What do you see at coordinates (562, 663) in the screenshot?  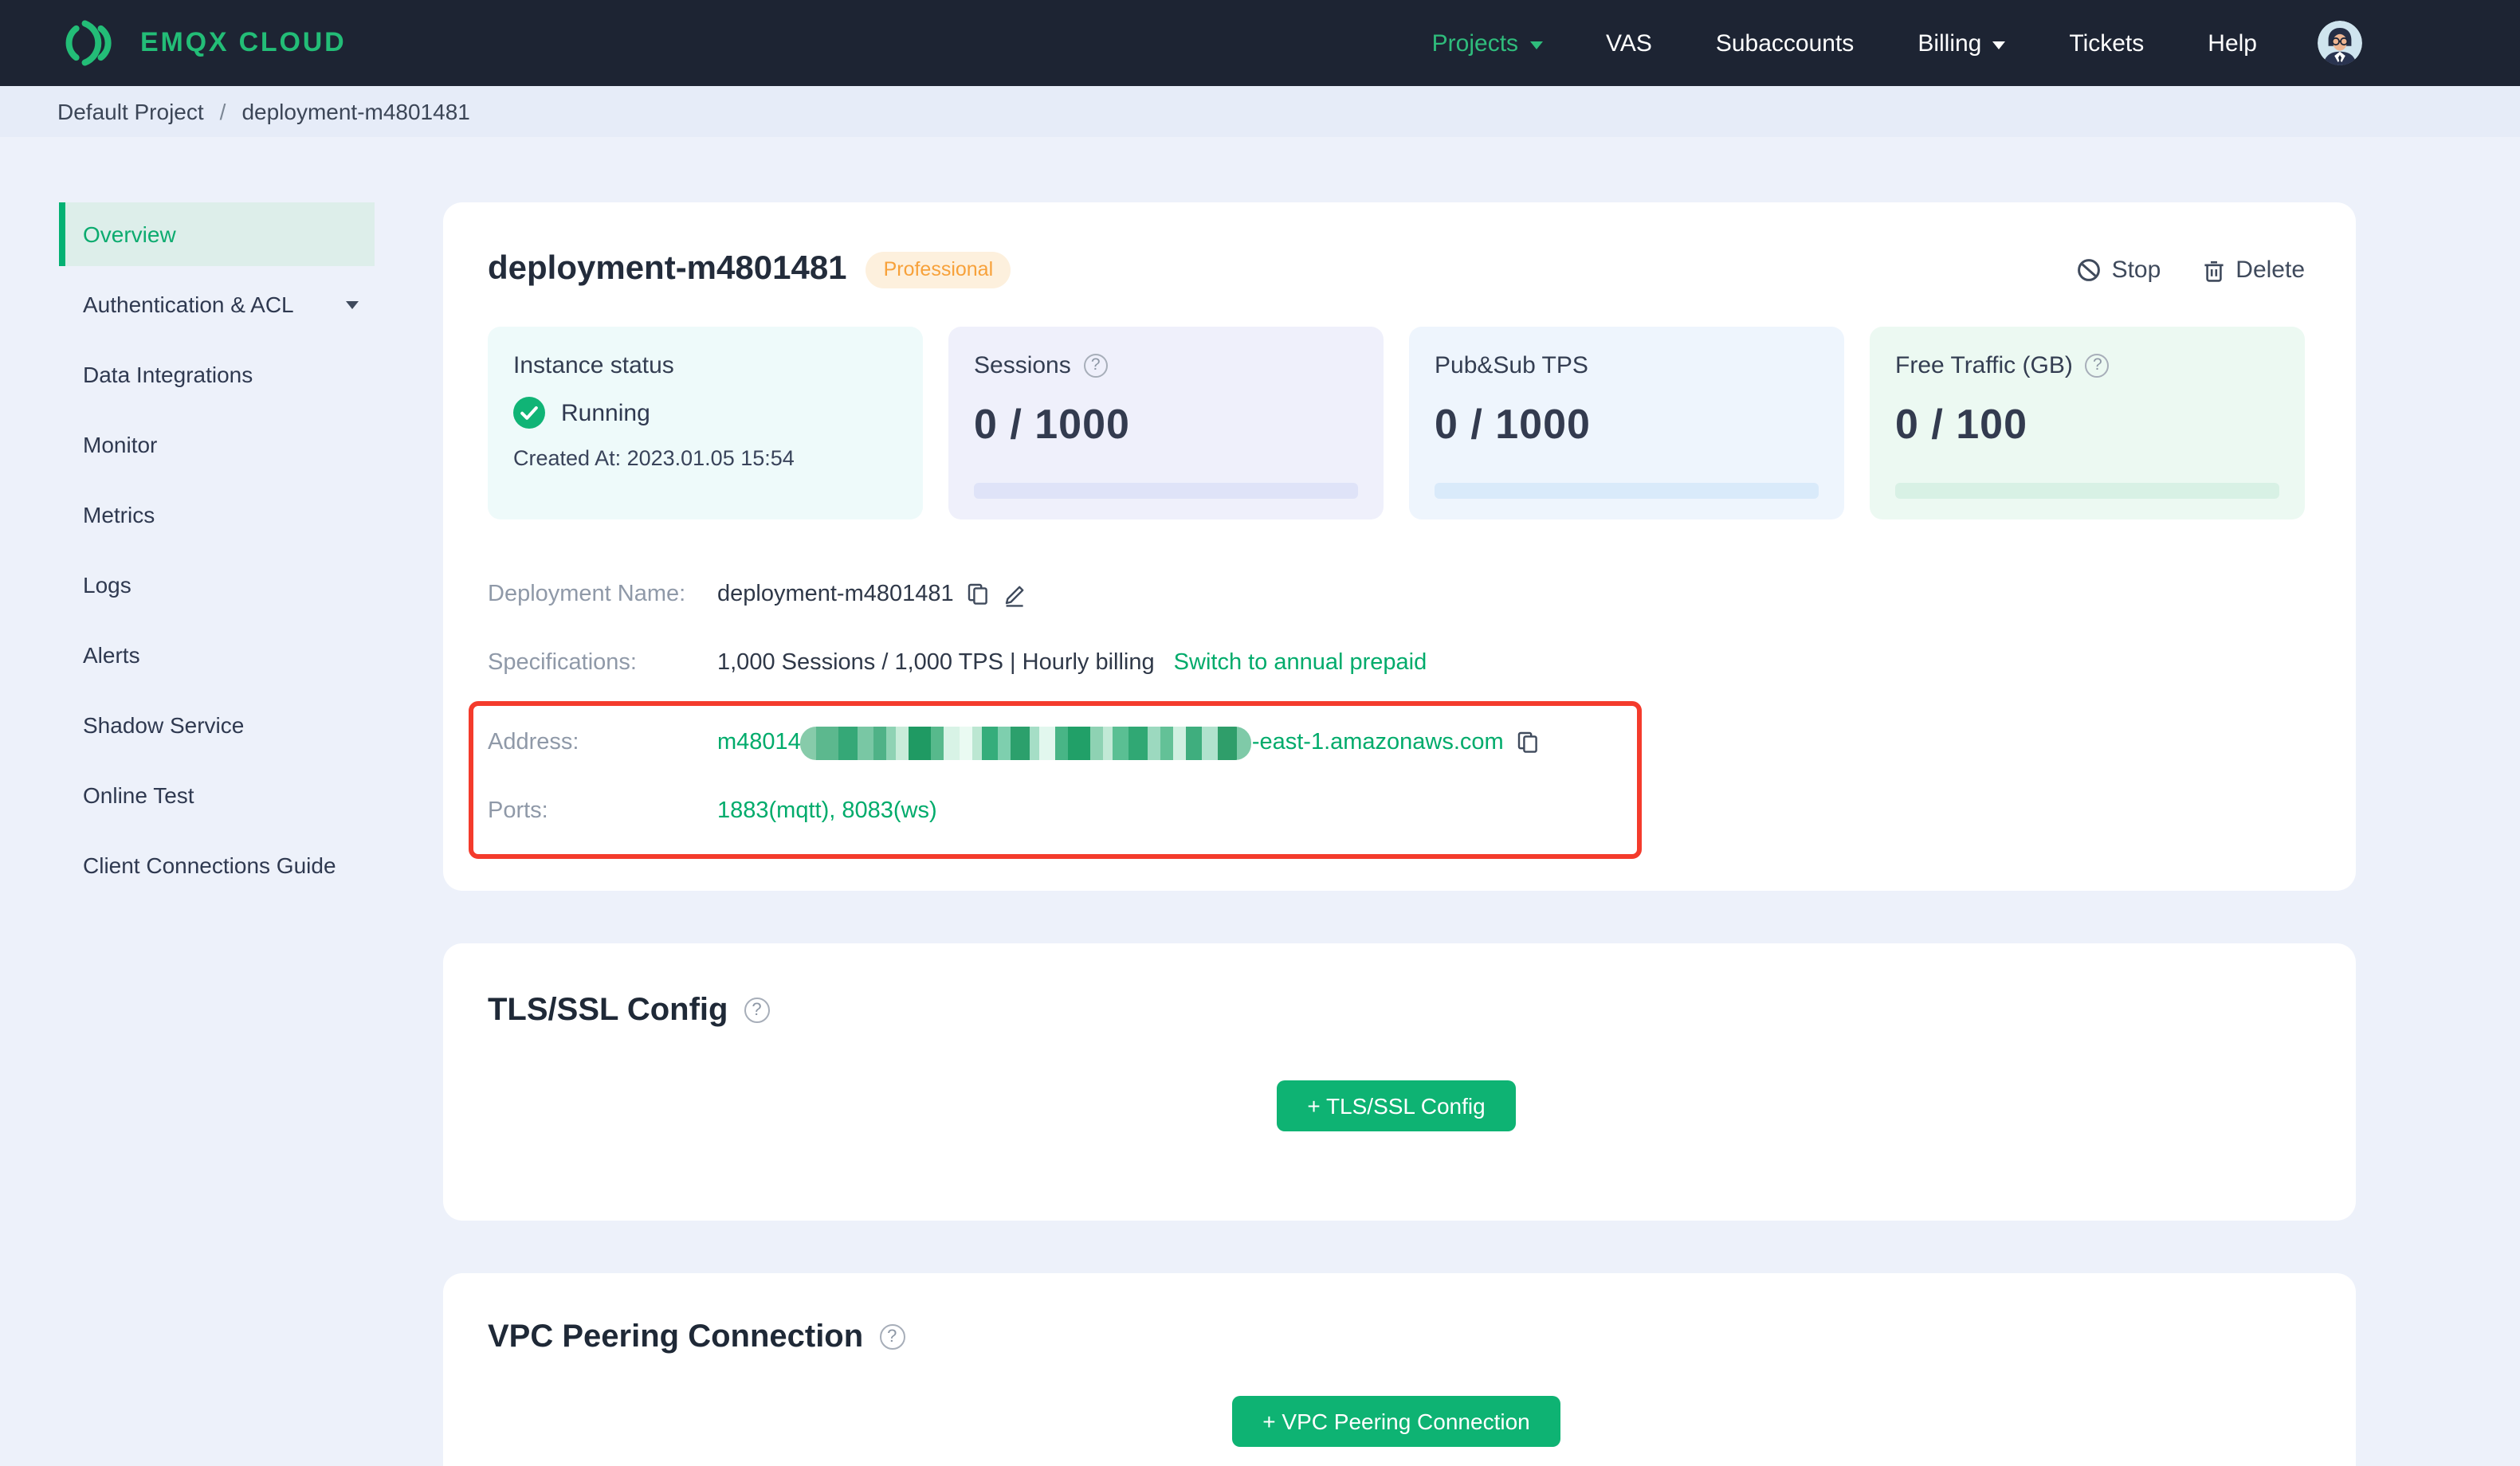 I see `specifications-label: Specifications:` at bounding box center [562, 663].